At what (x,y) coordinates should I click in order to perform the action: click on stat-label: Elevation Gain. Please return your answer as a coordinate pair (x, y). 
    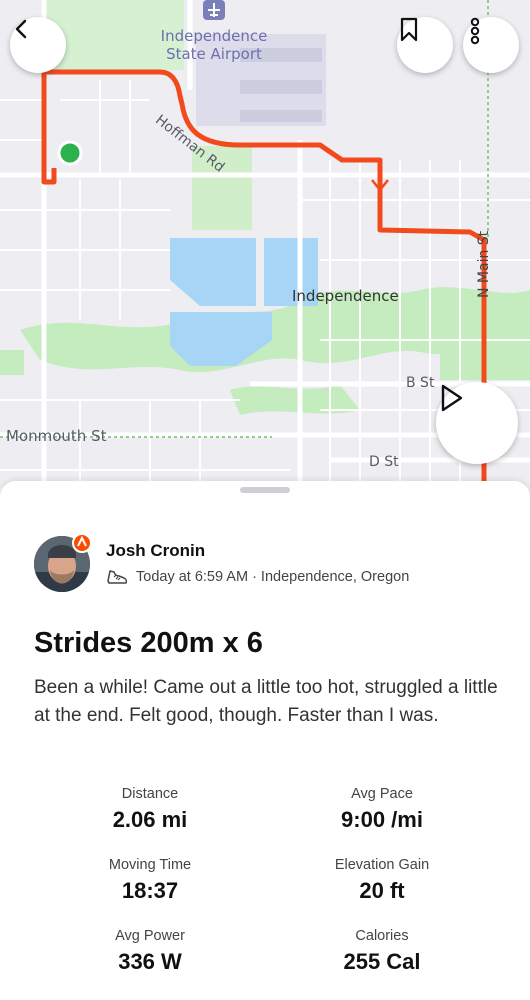
    Looking at the image, I should click on (382, 865).